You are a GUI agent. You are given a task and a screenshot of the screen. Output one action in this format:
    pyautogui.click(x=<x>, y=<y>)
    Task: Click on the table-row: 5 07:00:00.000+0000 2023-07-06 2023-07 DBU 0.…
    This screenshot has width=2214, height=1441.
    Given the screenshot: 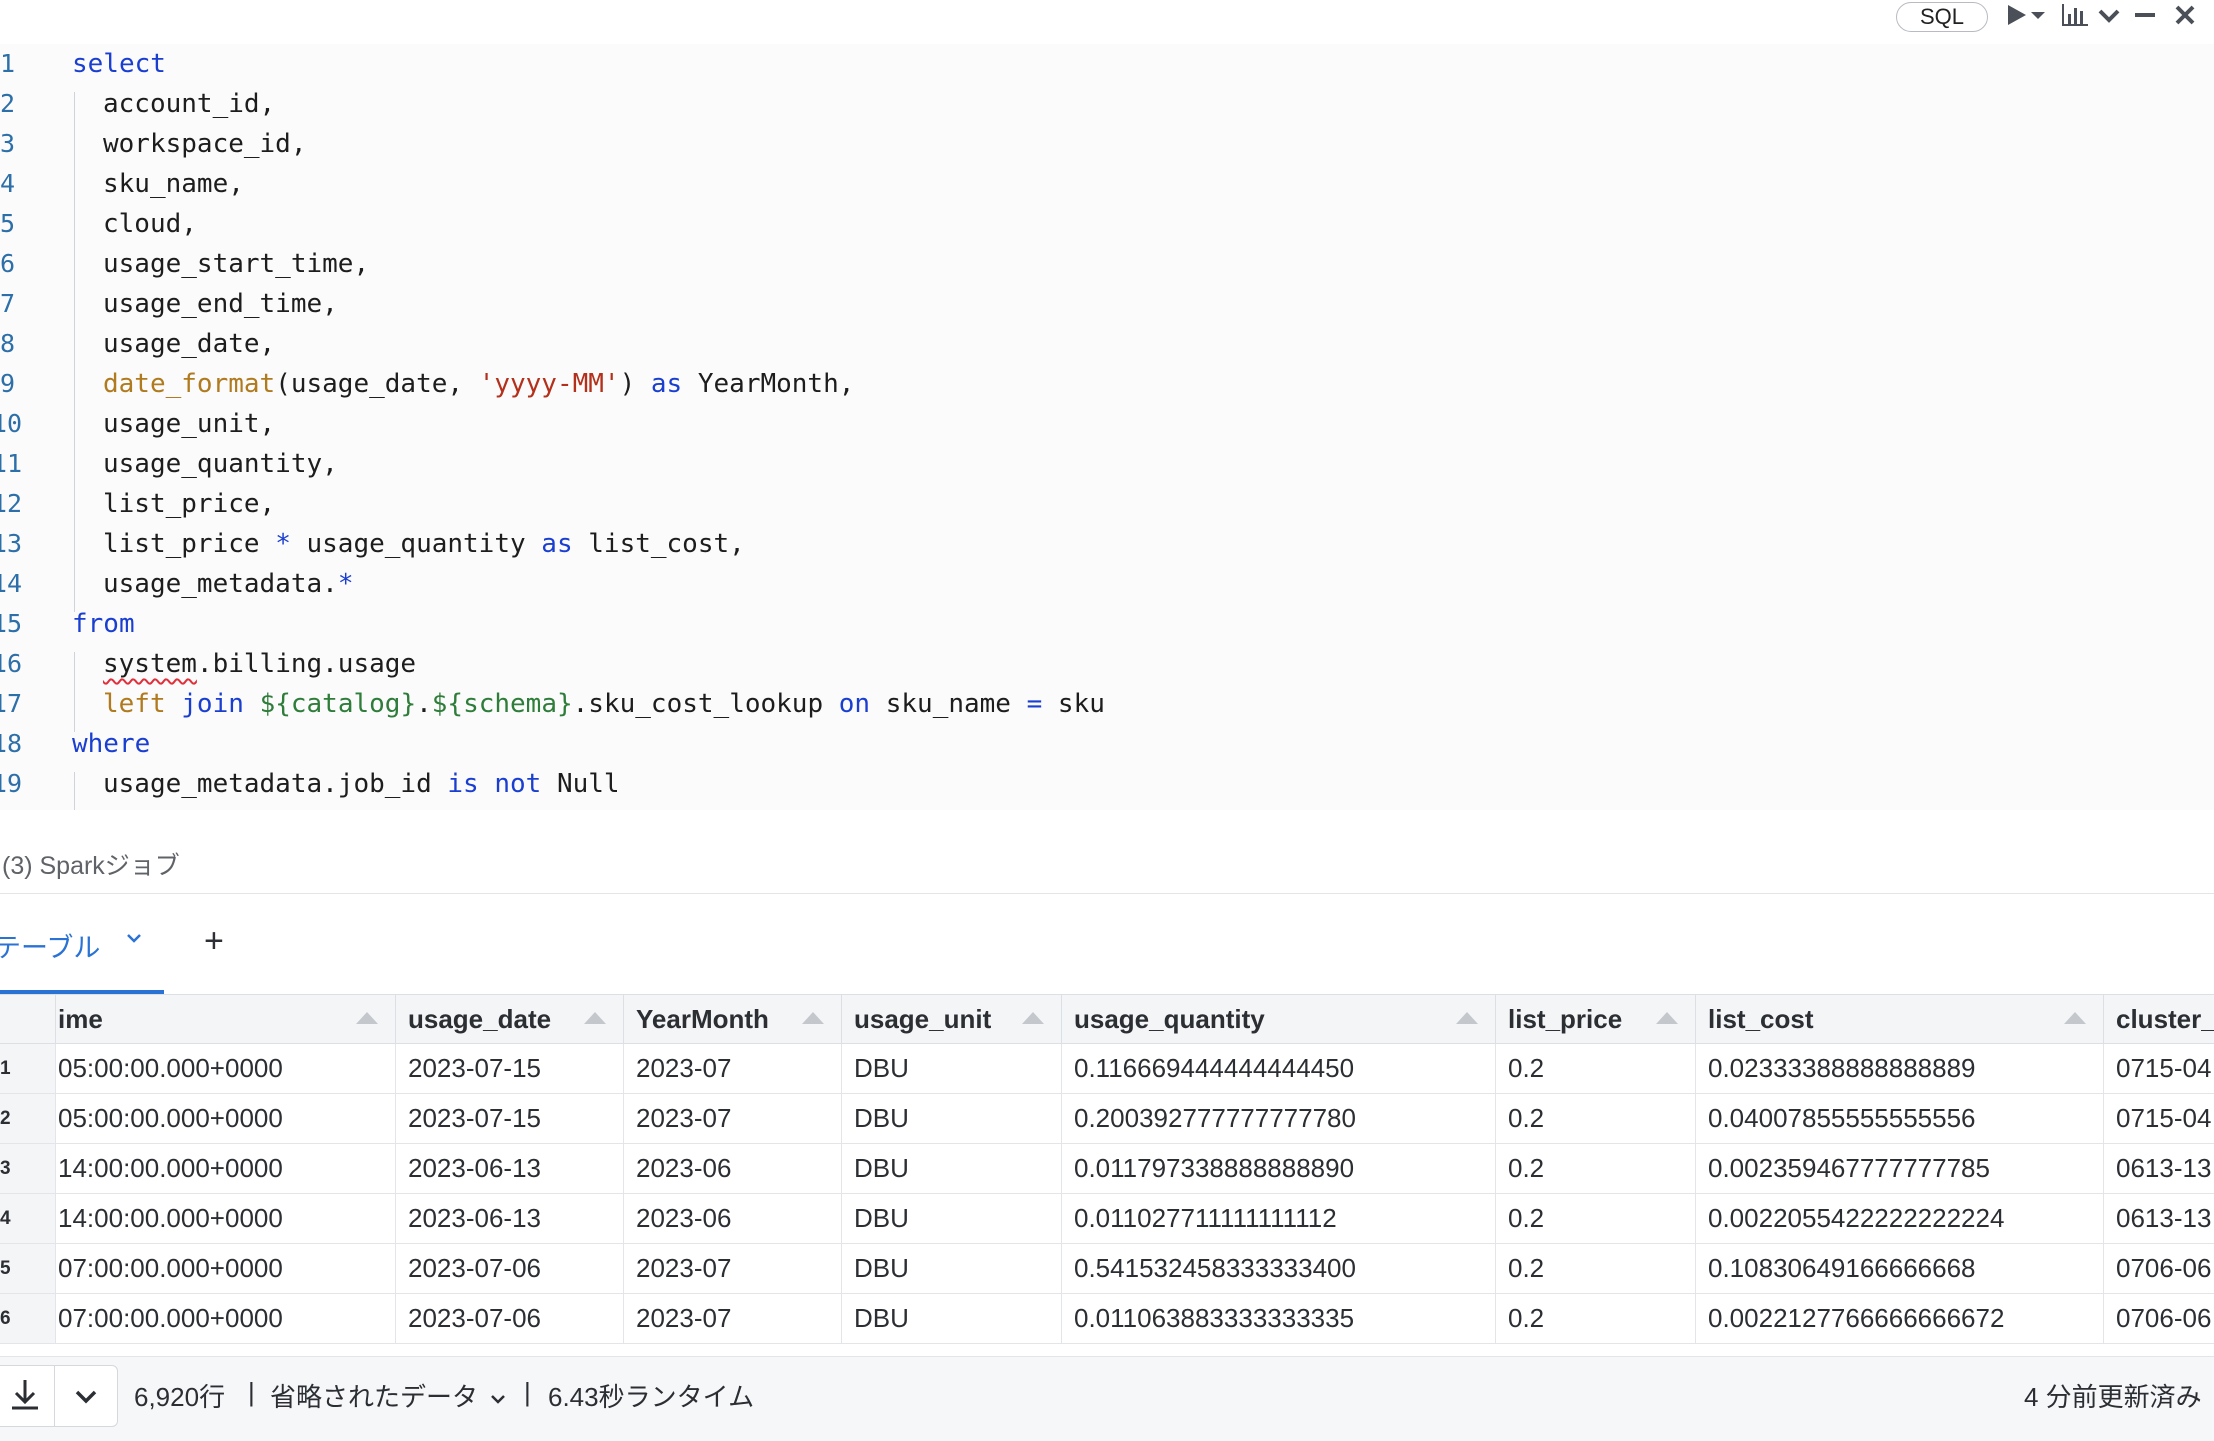 What is the action you would take?
    pyautogui.click(x=1107, y=1269)
    